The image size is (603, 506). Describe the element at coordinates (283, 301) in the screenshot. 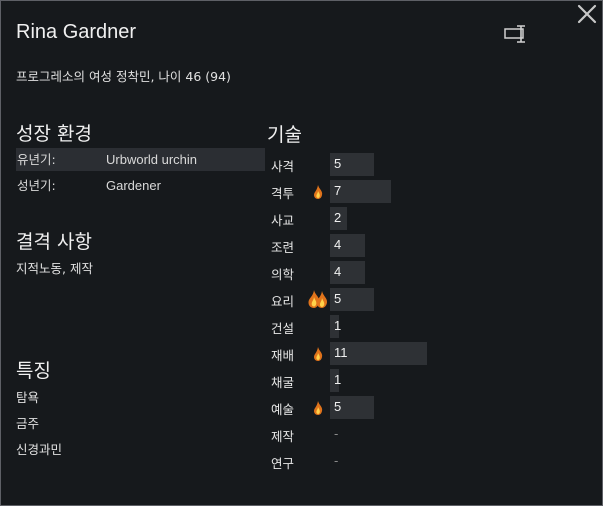

I see `skill-name: 요리` at that location.